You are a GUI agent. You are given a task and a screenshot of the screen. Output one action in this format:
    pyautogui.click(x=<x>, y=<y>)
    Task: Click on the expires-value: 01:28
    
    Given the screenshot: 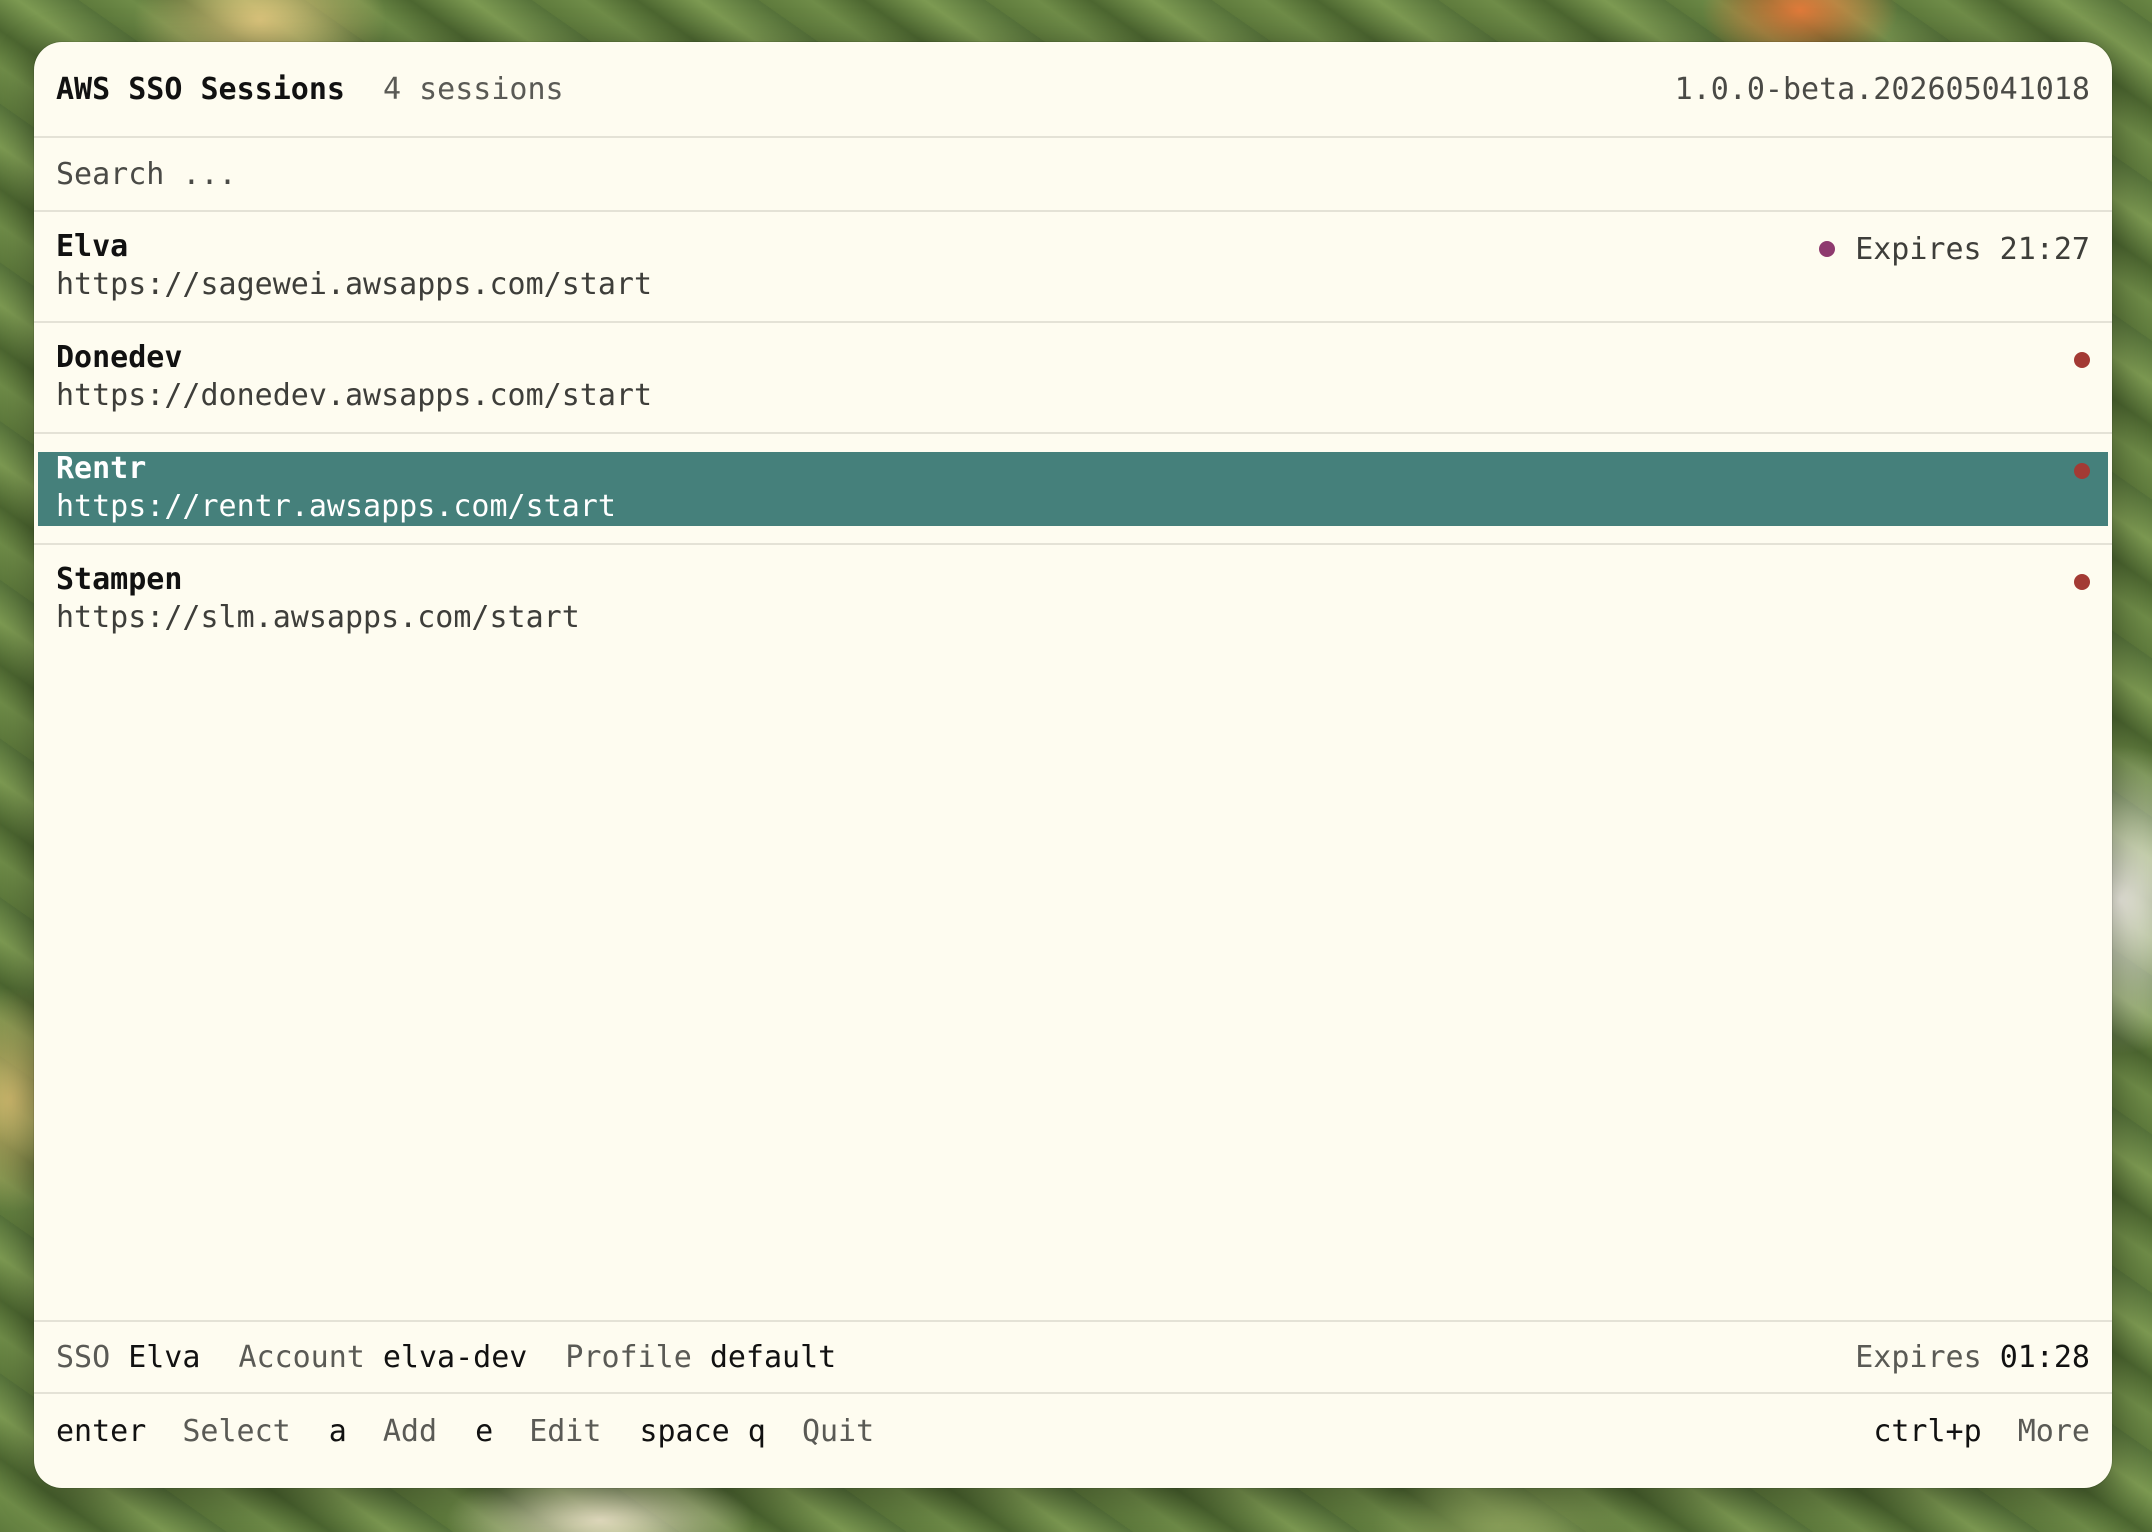 What is the action you would take?
    pyautogui.click(x=2044, y=1357)
    